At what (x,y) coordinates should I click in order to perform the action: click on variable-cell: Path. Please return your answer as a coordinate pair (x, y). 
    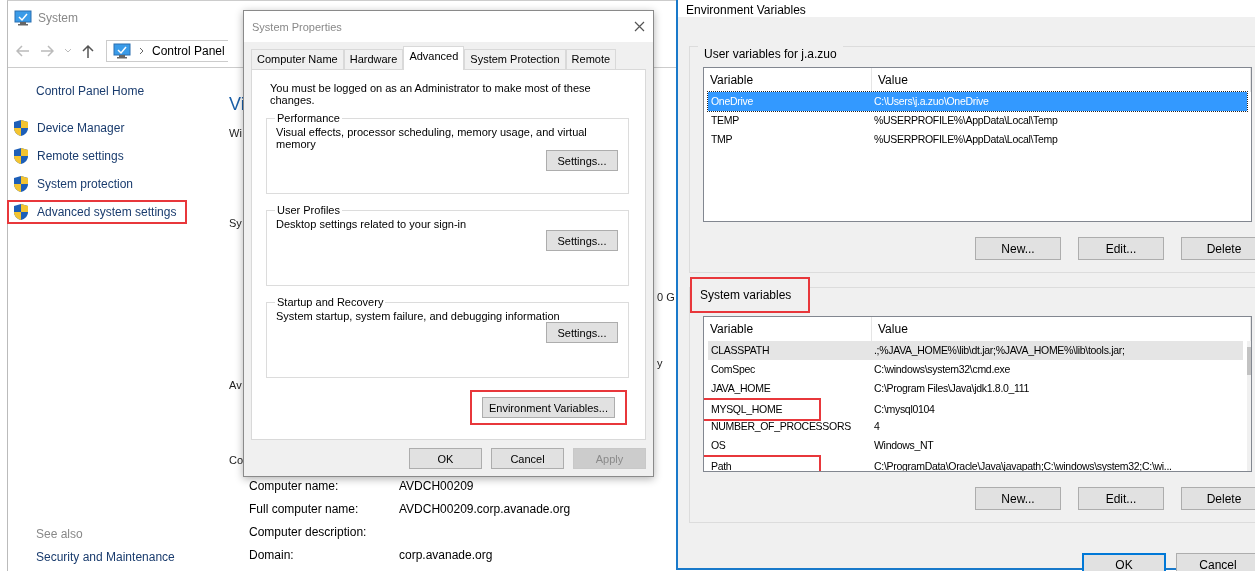
    Looking at the image, I should click on (762, 463).